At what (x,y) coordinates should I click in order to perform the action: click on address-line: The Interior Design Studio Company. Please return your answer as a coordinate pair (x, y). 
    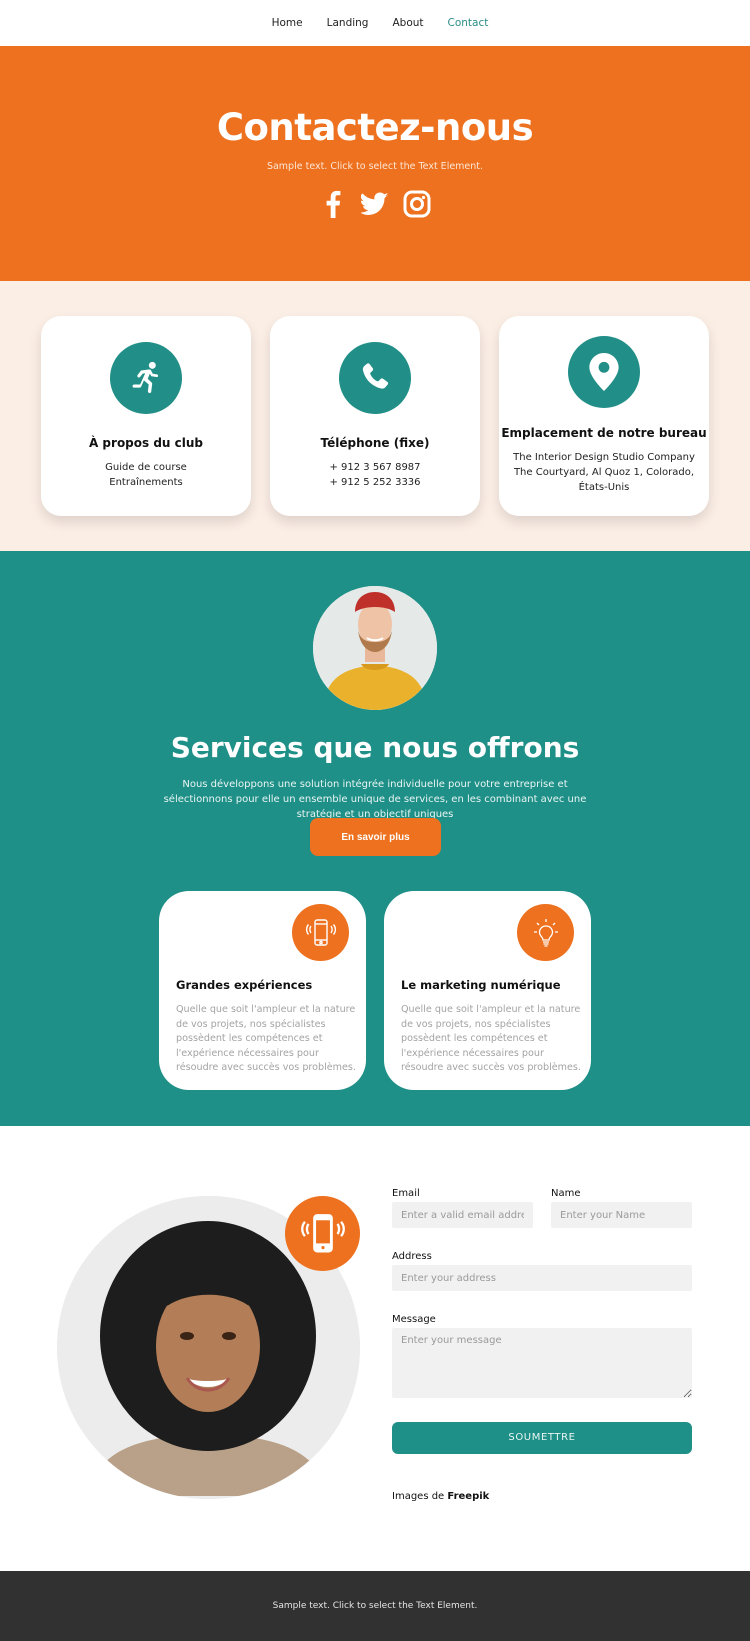
    Looking at the image, I should click on (604, 457).